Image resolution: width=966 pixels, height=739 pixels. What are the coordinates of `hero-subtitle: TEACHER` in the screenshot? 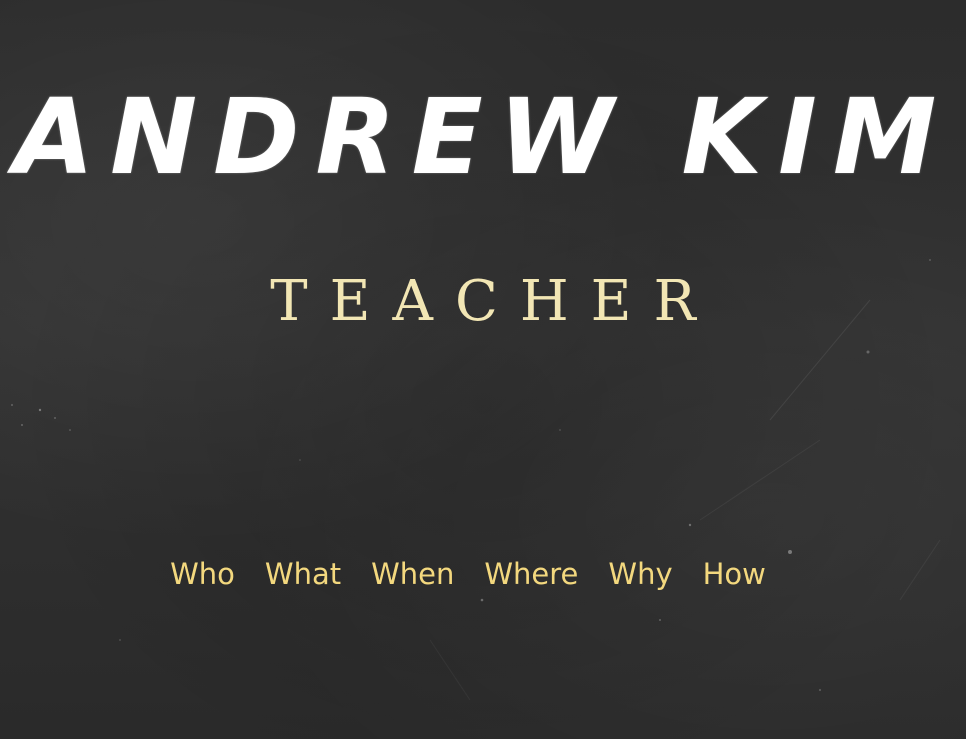 It's located at (494, 301).